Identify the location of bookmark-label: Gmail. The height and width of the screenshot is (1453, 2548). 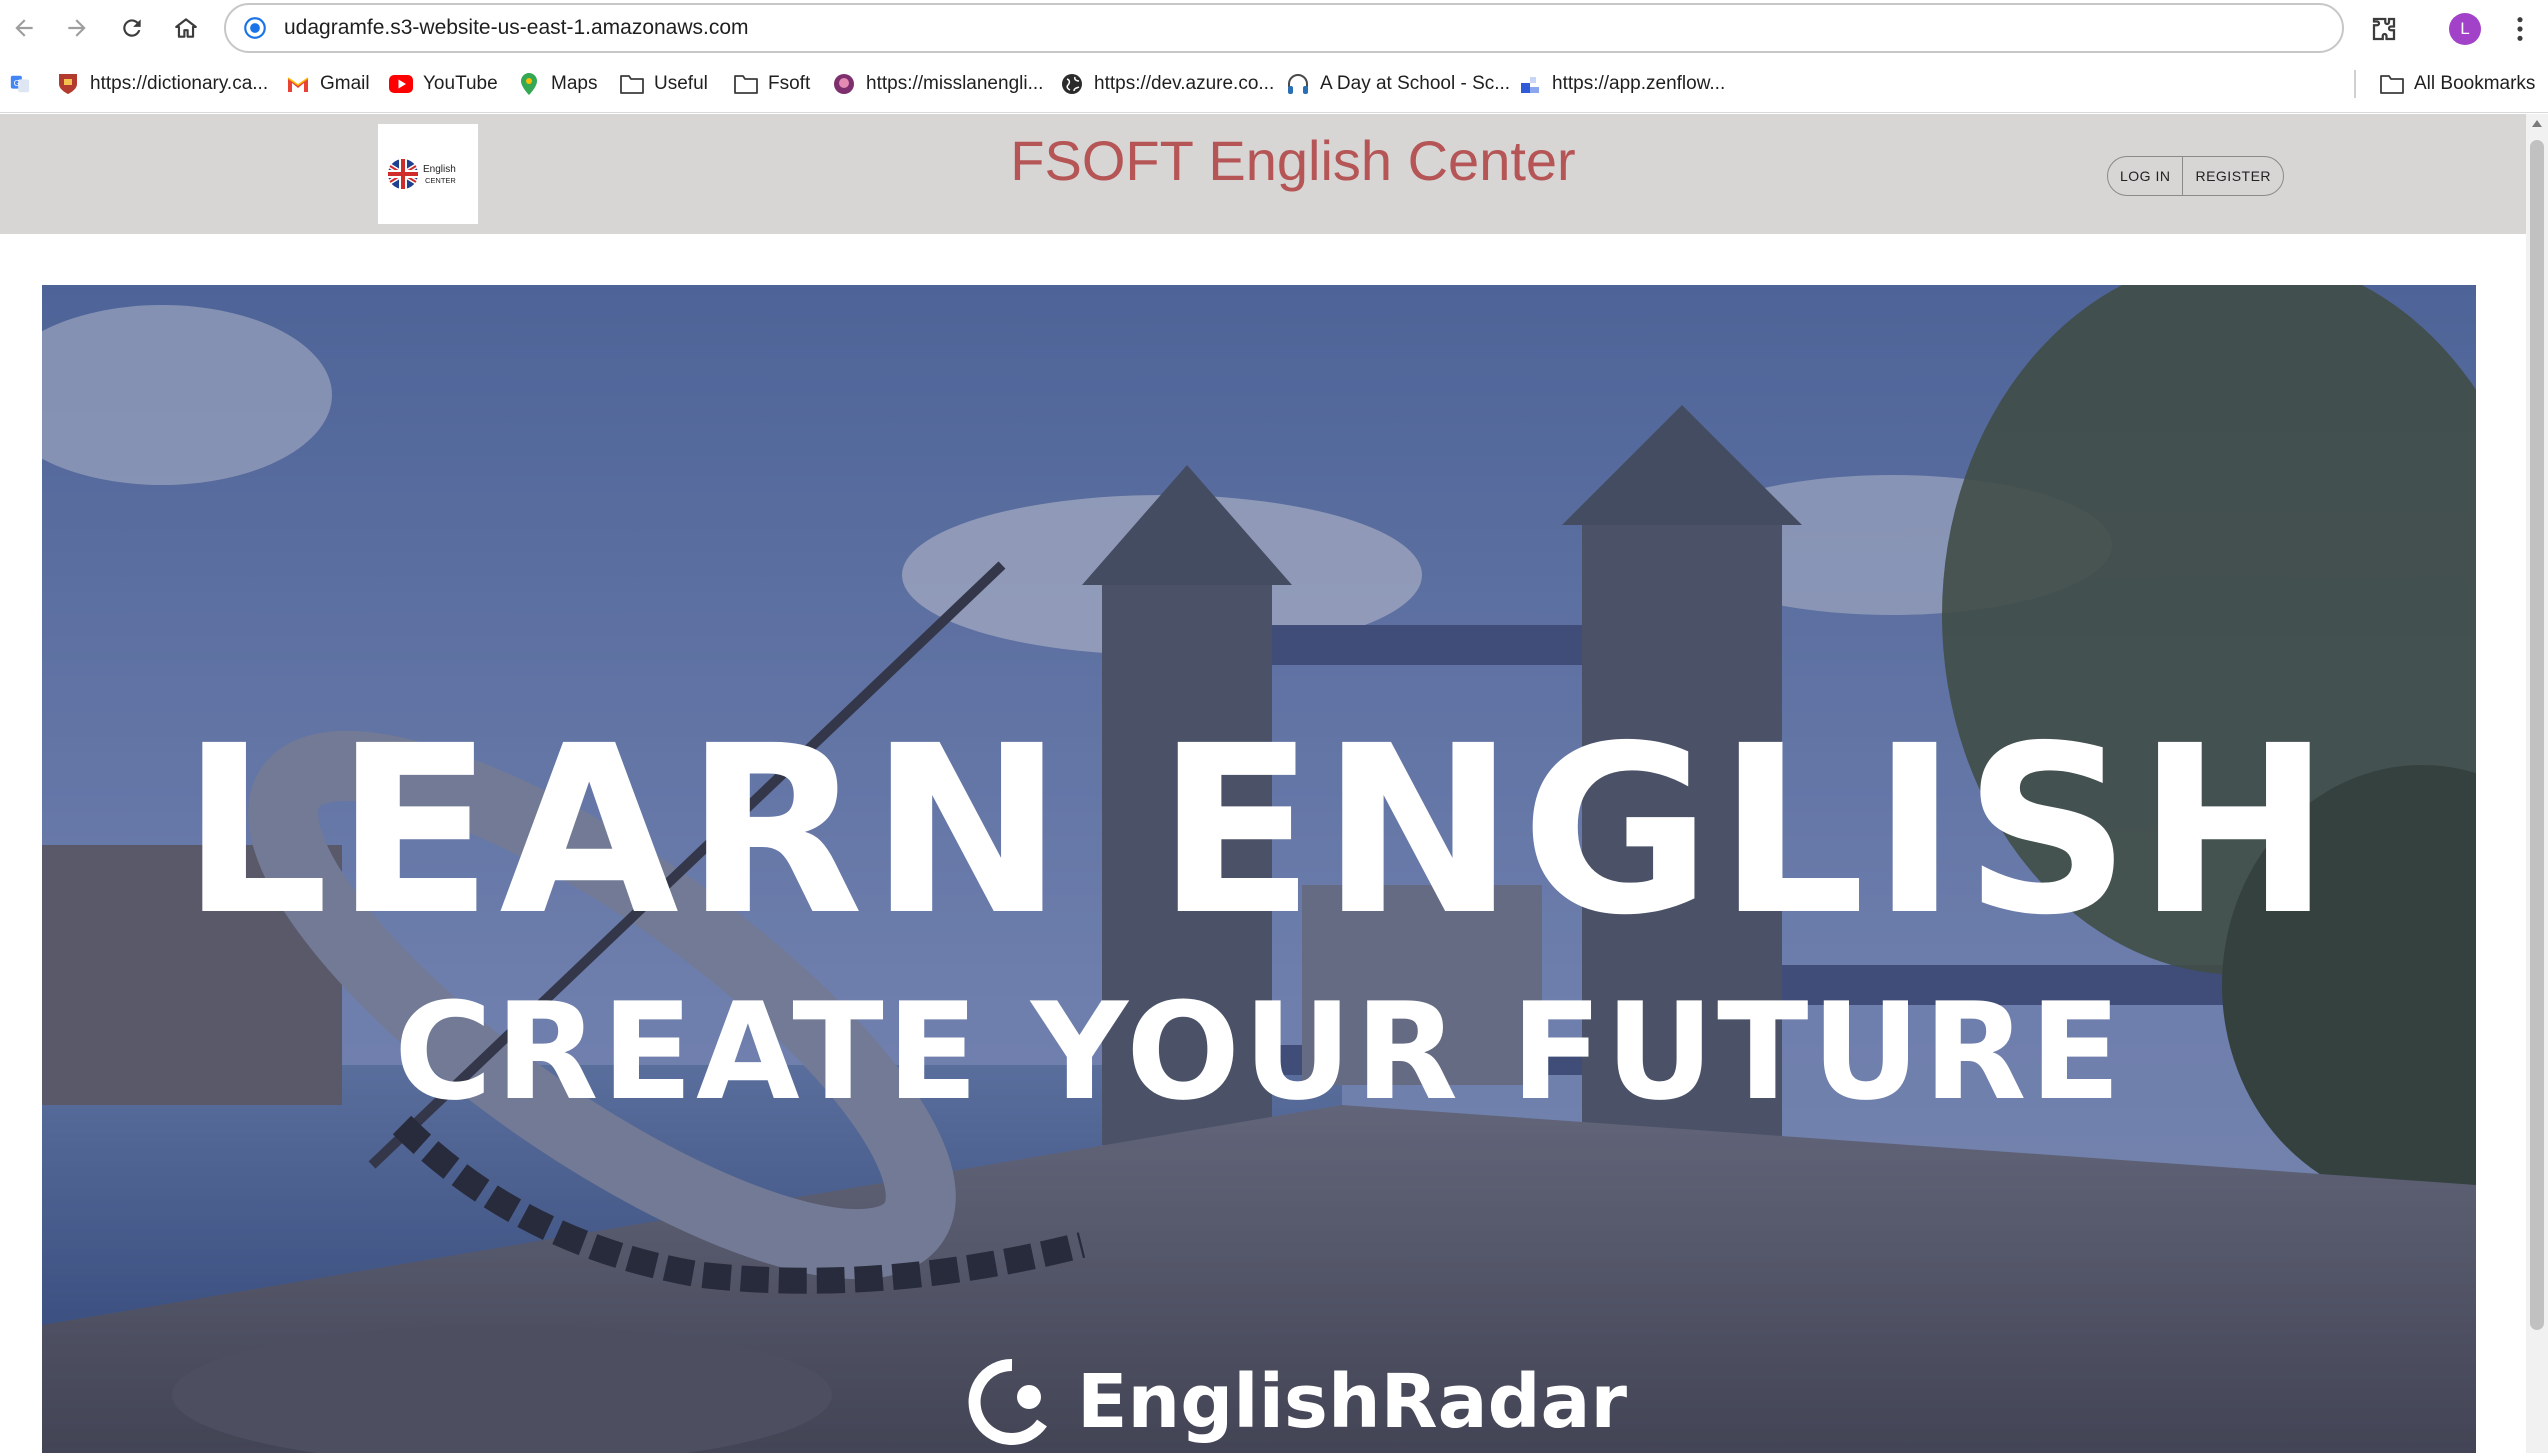
(345, 83).